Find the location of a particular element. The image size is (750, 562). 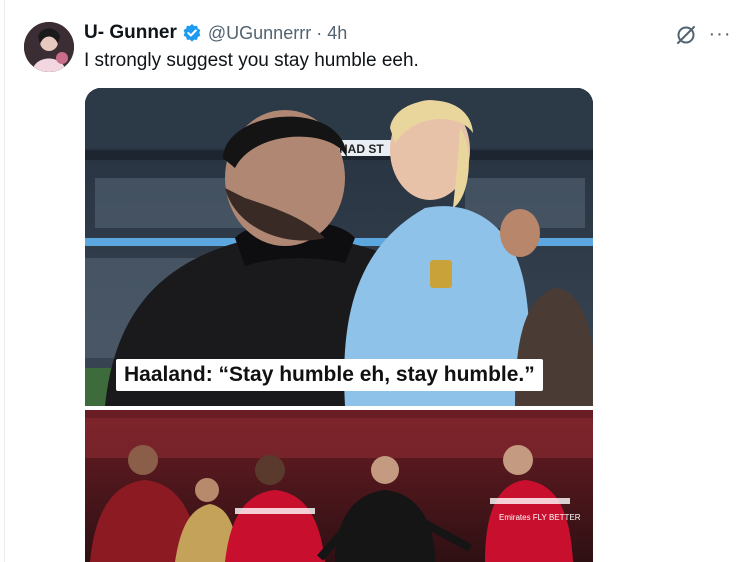

tweet-header: U- Gunner @UGunnerrr · 4h is located at coordinates (215, 33).